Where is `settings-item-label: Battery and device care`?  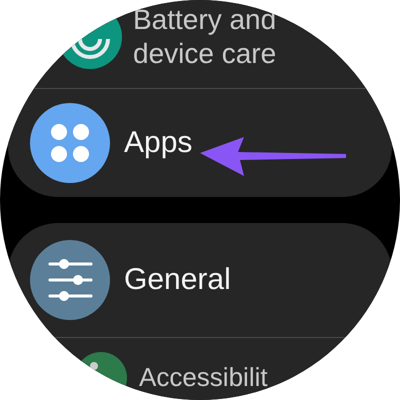
settings-item-label: Battery and device care is located at coordinates (243, 37).